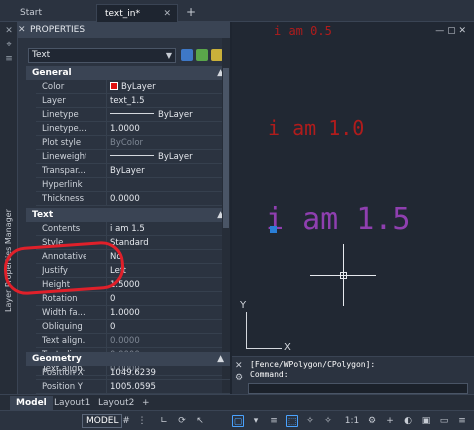  I want to click on prop-value: 1.5000, so click(168, 285).